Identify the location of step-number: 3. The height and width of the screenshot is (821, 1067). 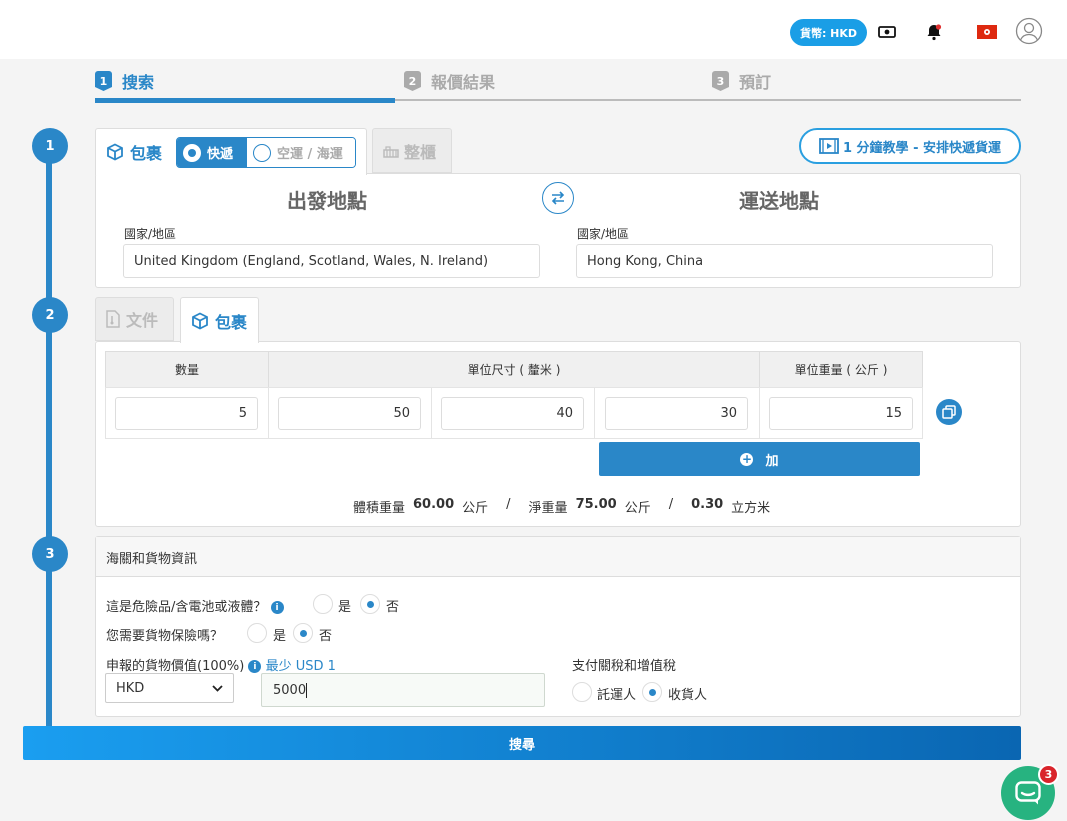
(720, 81).